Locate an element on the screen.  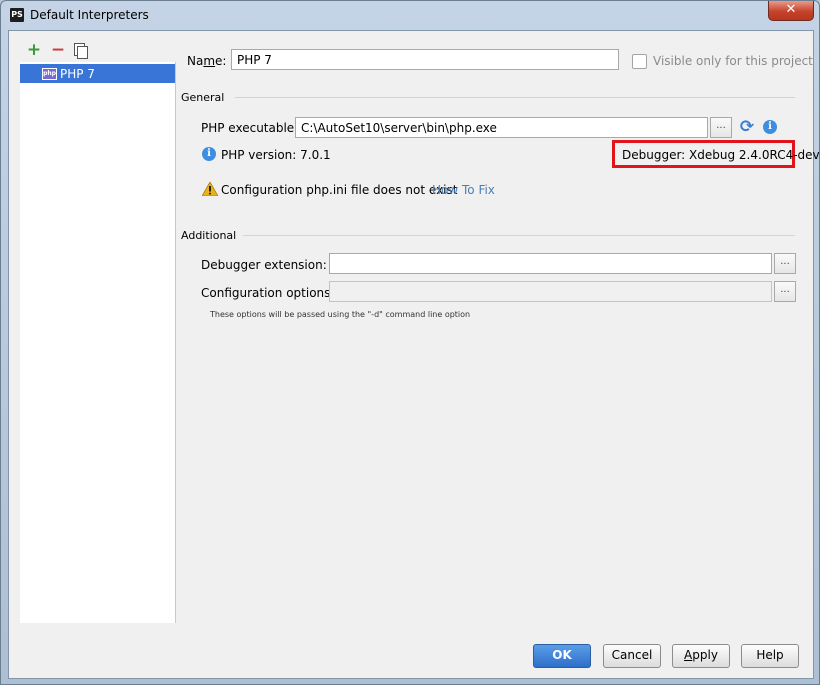
debugger-extension-input is located at coordinates (550, 263).